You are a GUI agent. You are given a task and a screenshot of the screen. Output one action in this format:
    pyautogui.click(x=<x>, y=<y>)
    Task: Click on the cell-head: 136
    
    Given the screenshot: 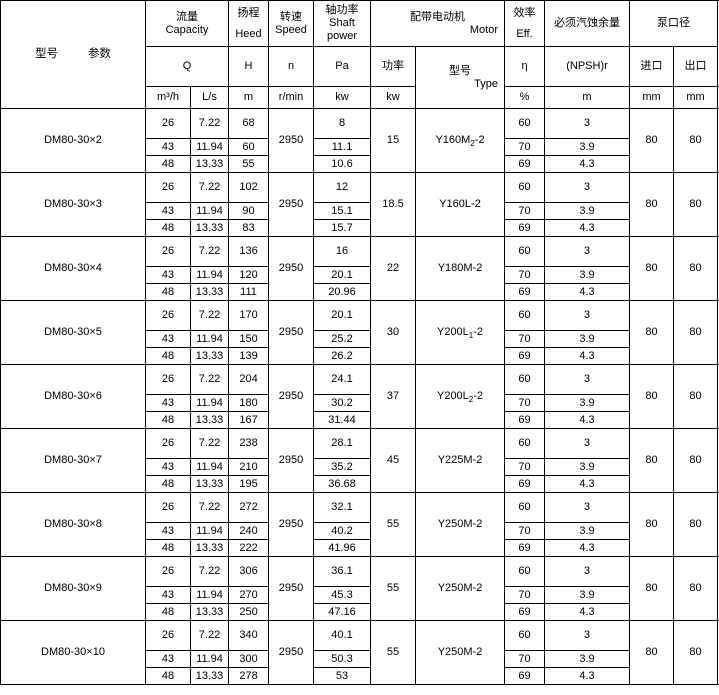 What is the action you would take?
    pyautogui.click(x=249, y=251)
    